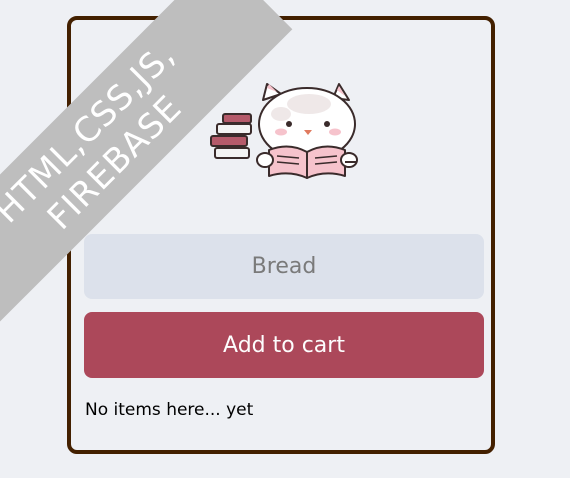 The height and width of the screenshot is (478, 570). Describe the element at coordinates (307, 162) in the screenshot. I see `open-book` at that location.